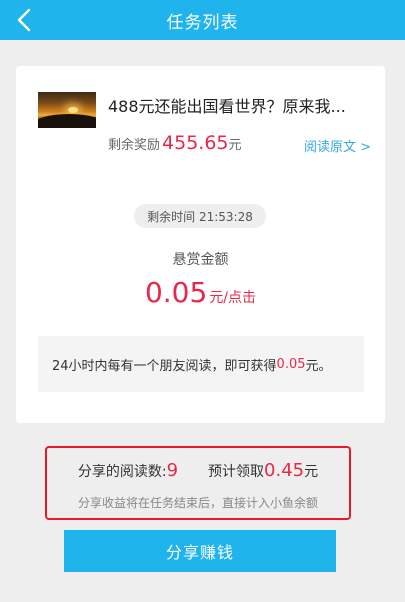 This screenshot has height=602, width=405. What do you see at coordinates (67, 110) in the screenshot?
I see `article-thumbnail` at bounding box center [67, 110].